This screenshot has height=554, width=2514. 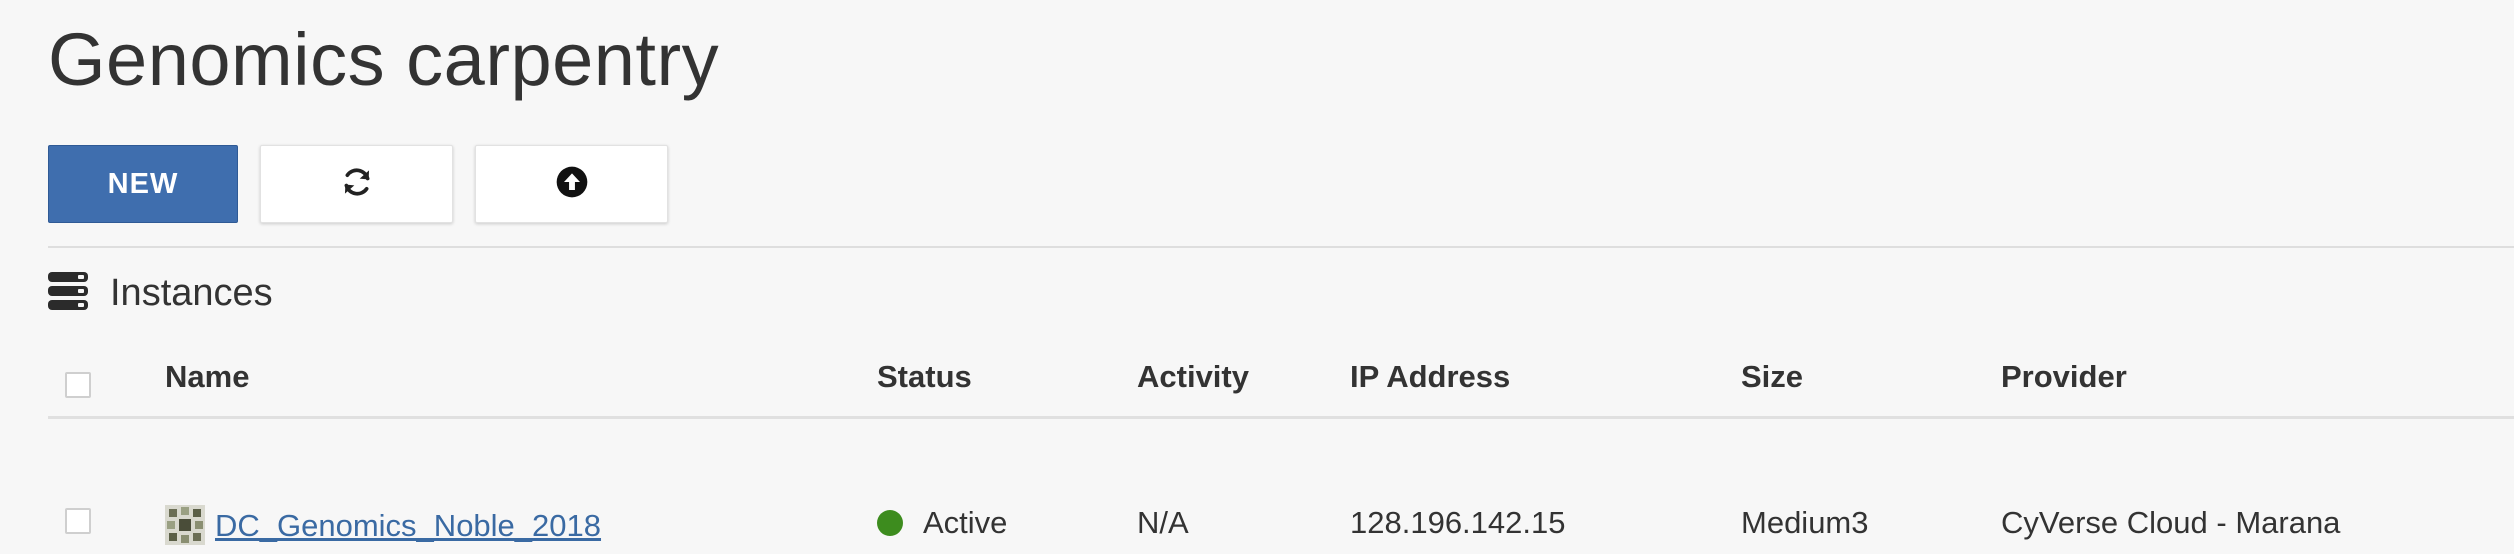 I want to click on column-header-name: Name, so click(x=207, y=377).